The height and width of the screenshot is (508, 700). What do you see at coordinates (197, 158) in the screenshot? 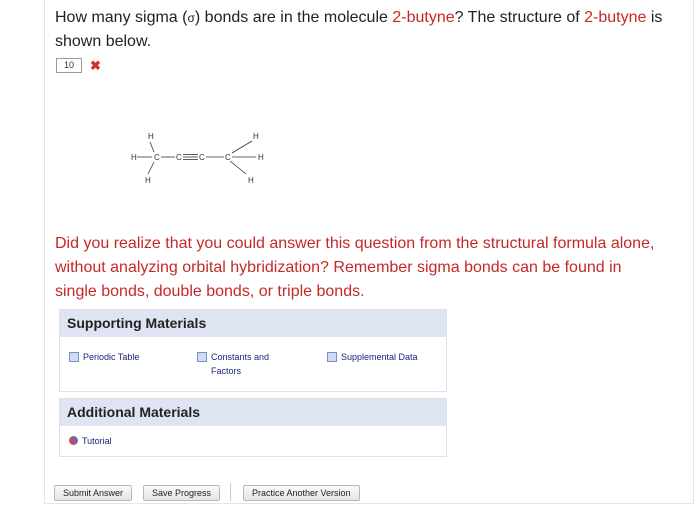
I see `molecule-structure: H H C H C C H C H H` at bounding box center [197, 158].